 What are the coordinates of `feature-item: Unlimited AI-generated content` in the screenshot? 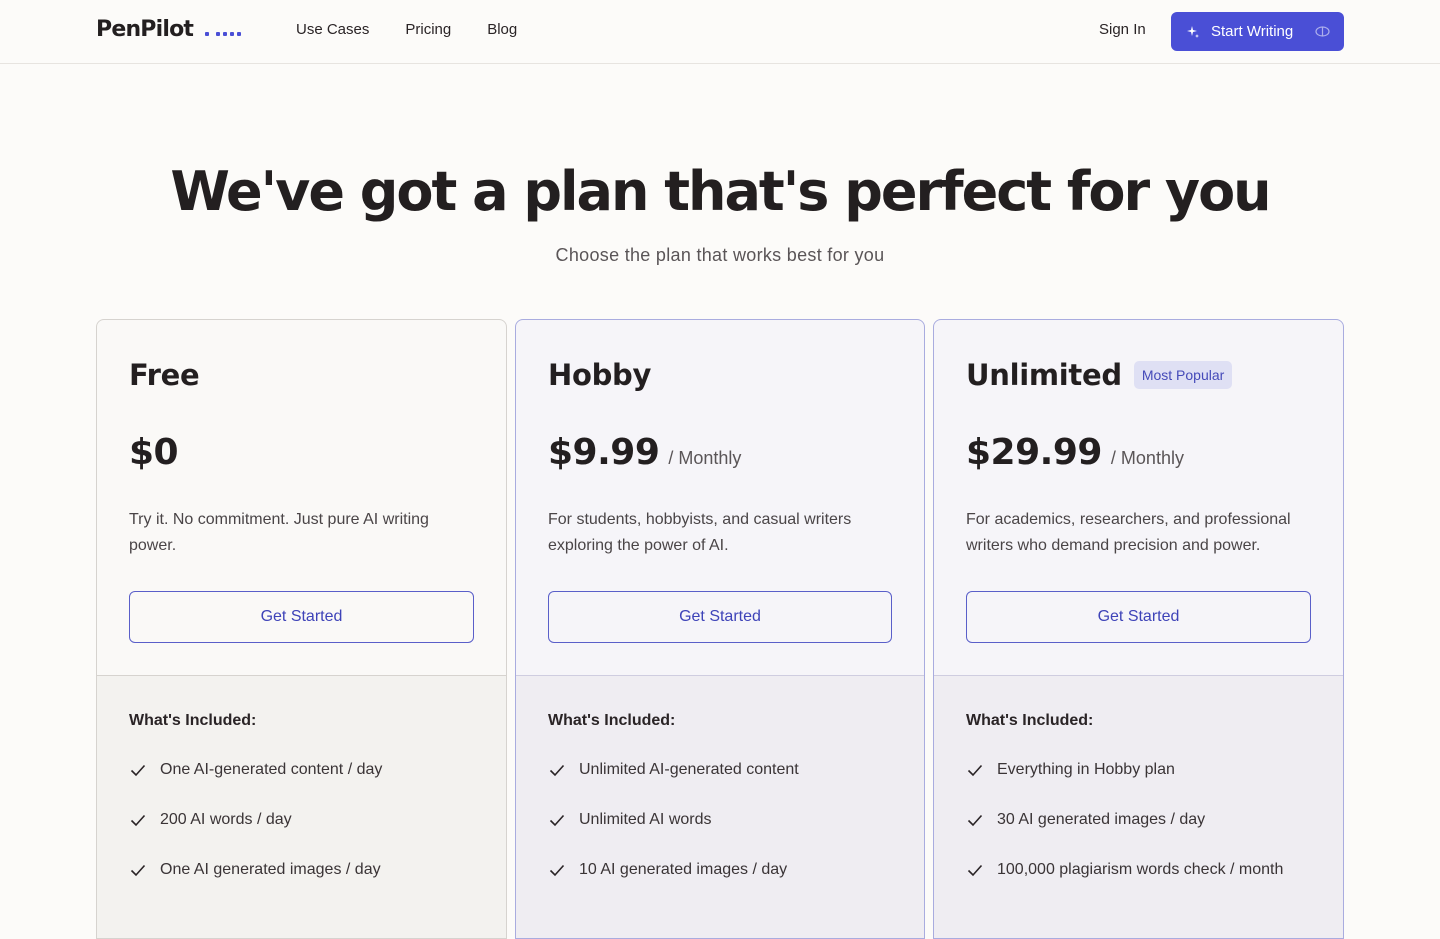 It's located at (673, 770).